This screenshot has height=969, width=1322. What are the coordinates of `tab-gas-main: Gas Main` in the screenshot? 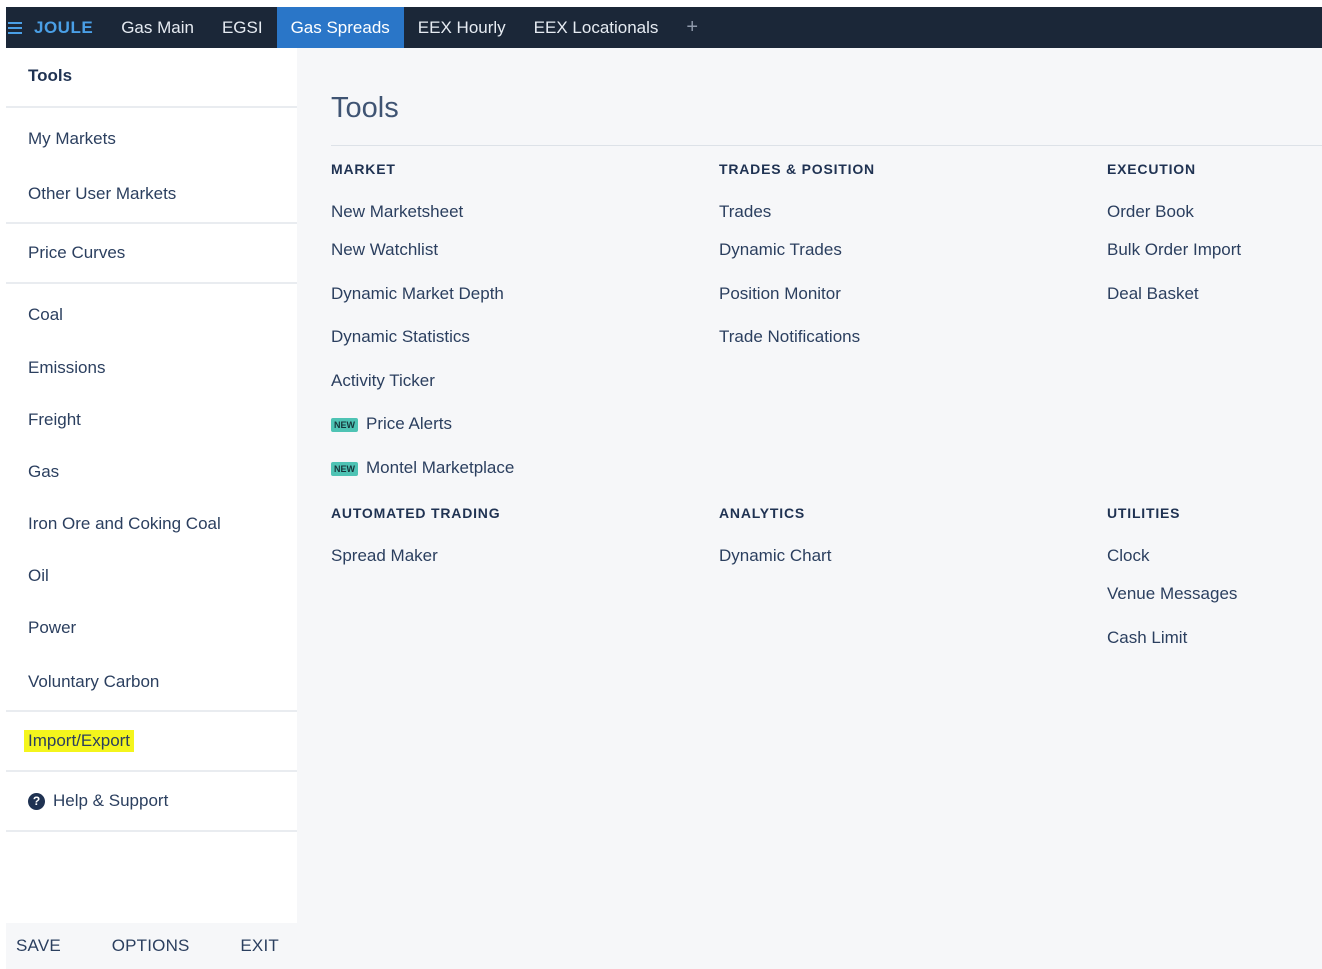 It's located at (157, 27).